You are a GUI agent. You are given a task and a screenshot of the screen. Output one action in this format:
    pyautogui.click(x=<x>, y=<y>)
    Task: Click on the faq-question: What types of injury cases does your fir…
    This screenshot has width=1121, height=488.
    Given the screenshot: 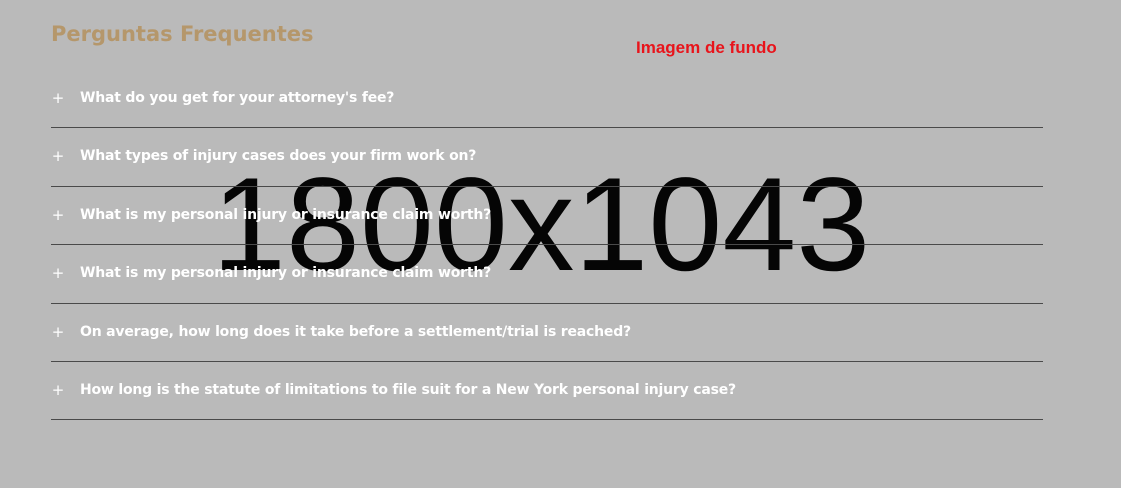 What is the action you would take?
    pyautogui.click(x=278, y=156)
    